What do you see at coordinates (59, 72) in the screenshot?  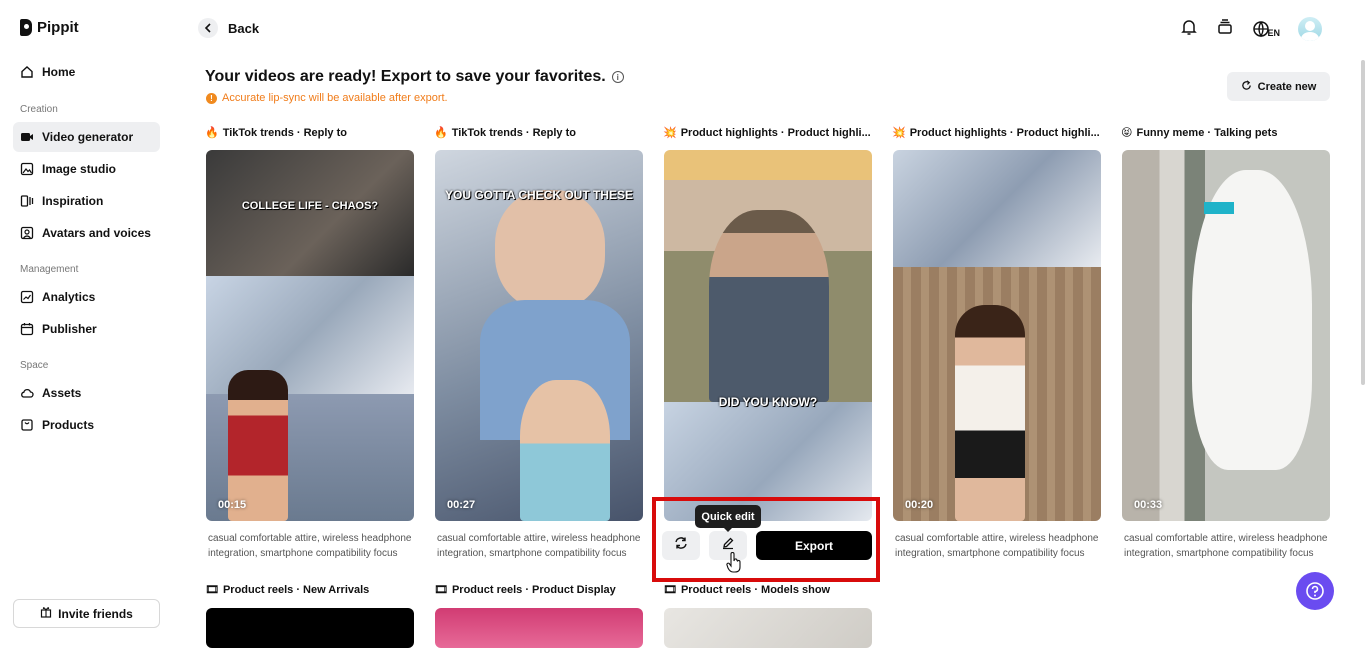 I see `sidebar-item-label: Home` at bounding box center [59, 72].